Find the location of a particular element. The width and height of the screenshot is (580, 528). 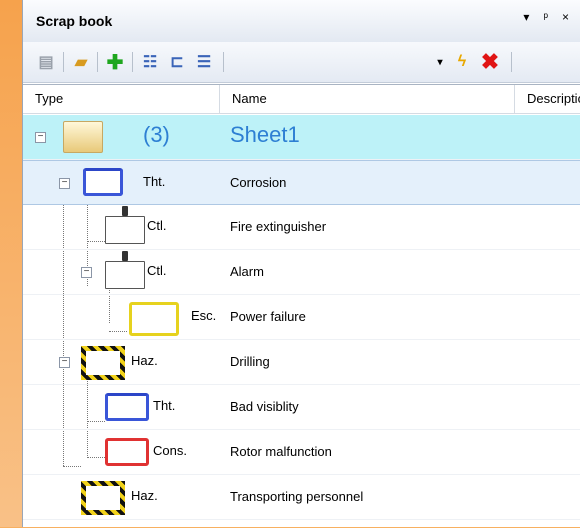

panel-controls: ▾ᵖ× is located at coordinates (551, 17).